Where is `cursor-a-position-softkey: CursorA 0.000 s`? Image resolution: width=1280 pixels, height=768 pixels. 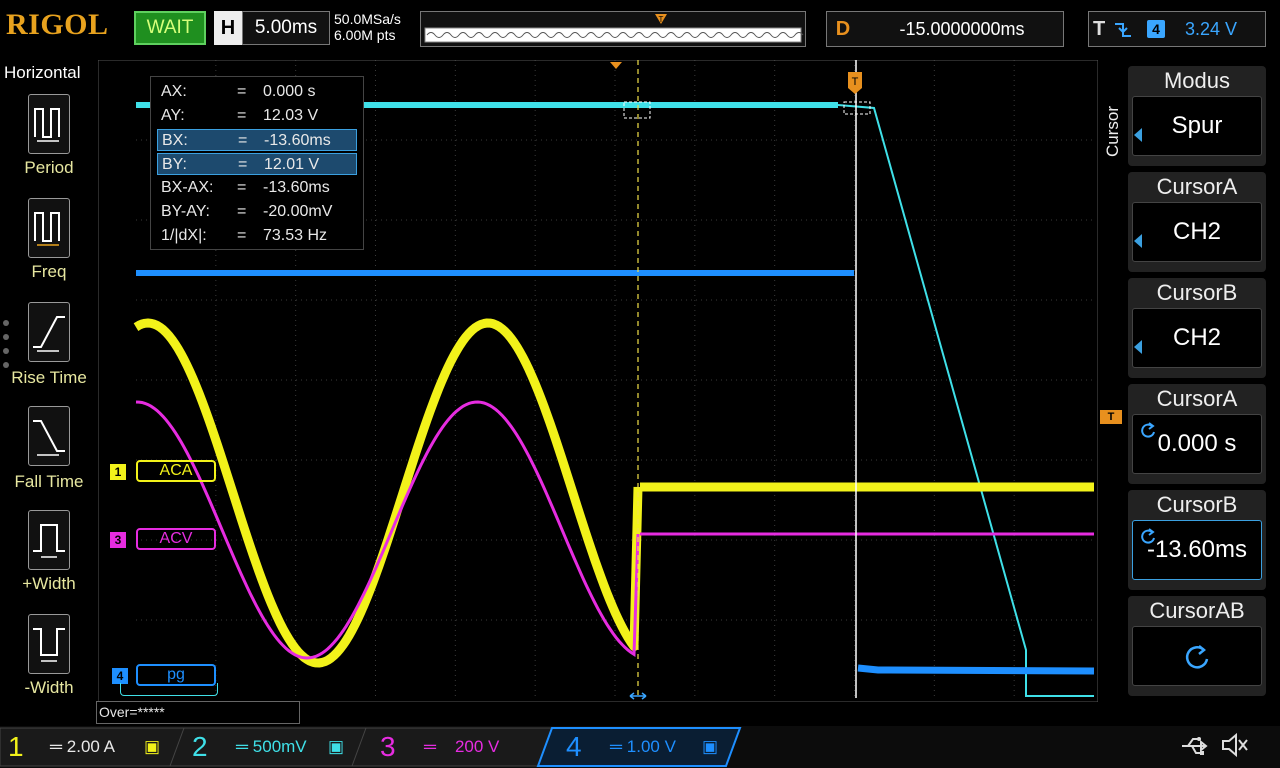 cursor-a-position-softkey: CursorA 0.000 s is located at coordinates (1197, 434).